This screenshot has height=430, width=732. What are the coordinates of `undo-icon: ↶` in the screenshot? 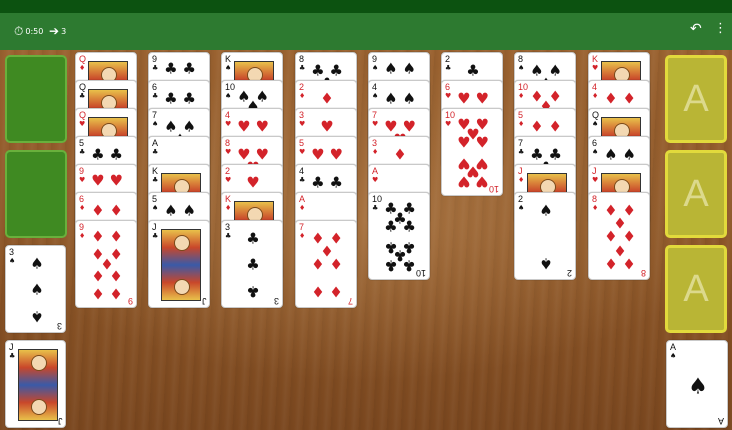 It's located at (696, 29).